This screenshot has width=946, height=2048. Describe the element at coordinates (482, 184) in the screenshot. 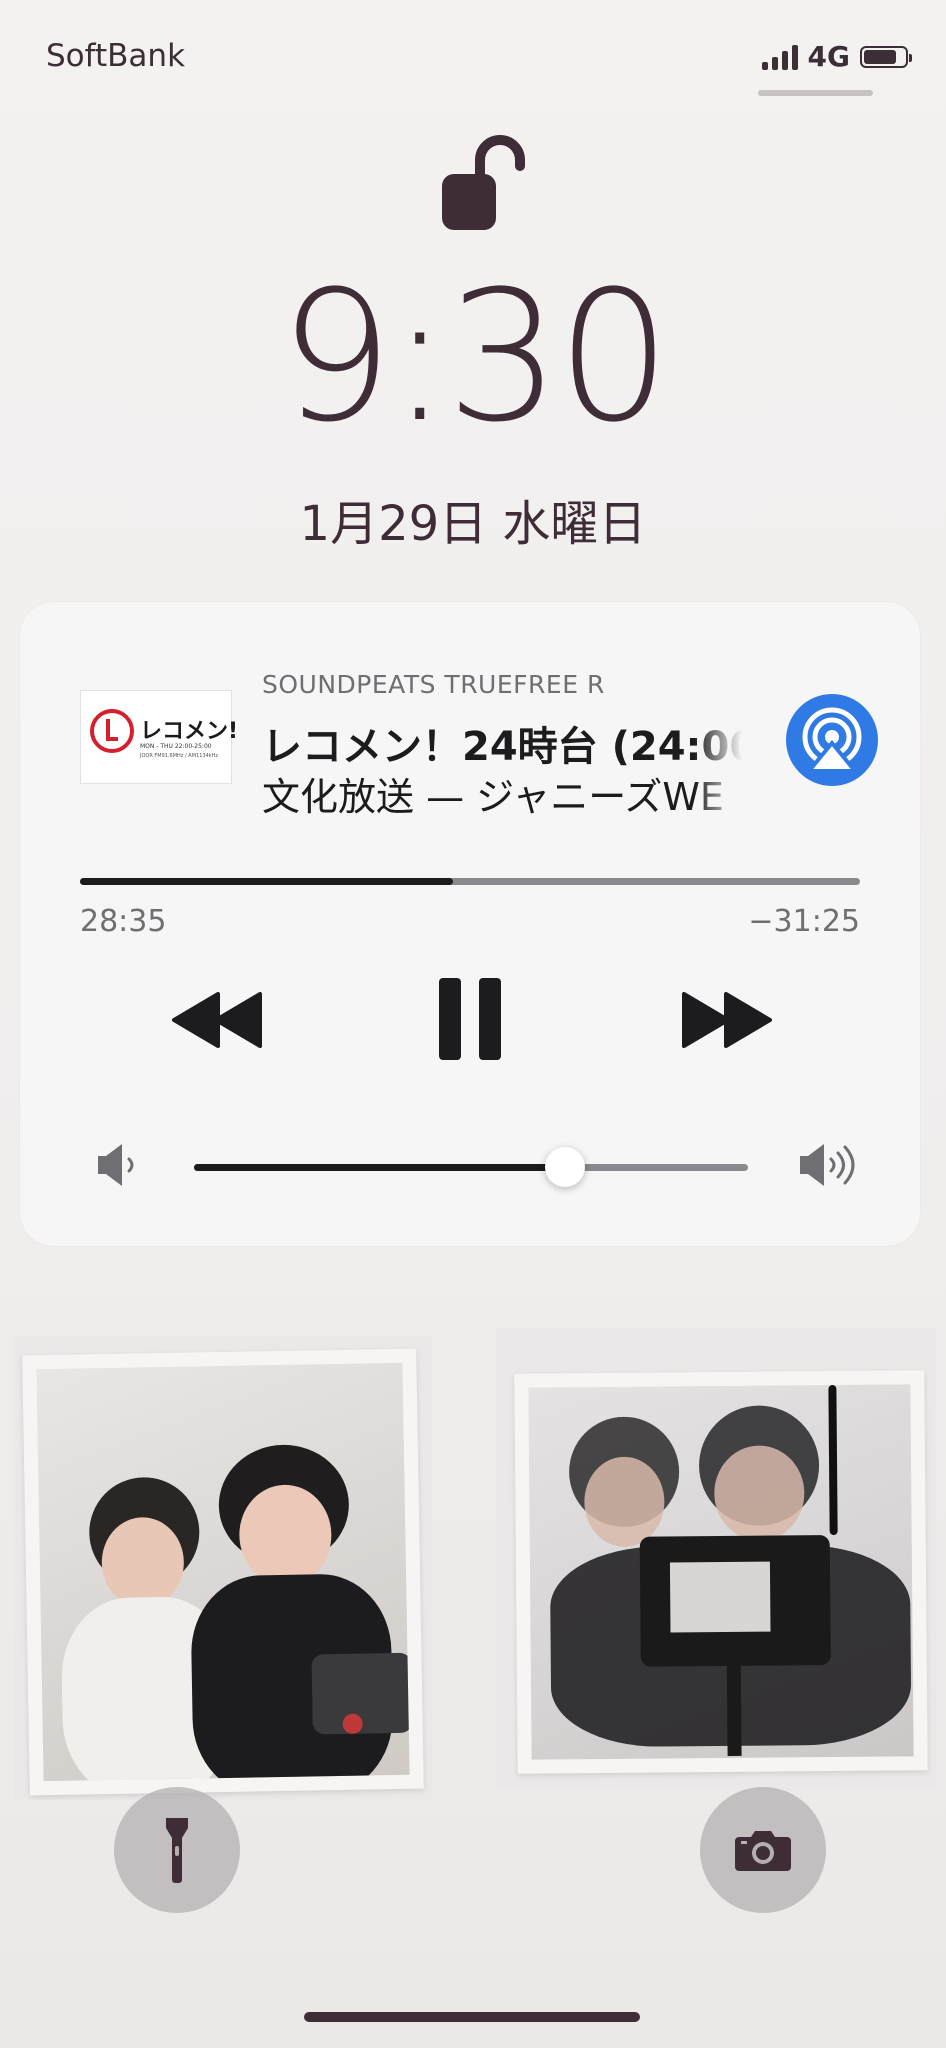

I see `unlocked-padlock-icon` at that location.